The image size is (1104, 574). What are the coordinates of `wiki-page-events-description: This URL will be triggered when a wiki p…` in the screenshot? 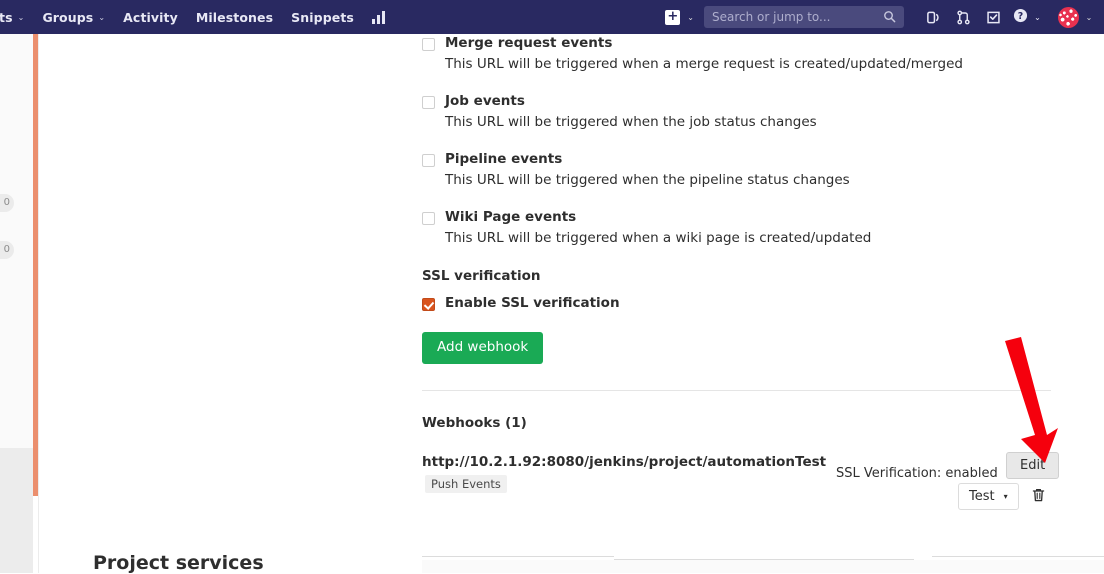 It's located at (658, 238).